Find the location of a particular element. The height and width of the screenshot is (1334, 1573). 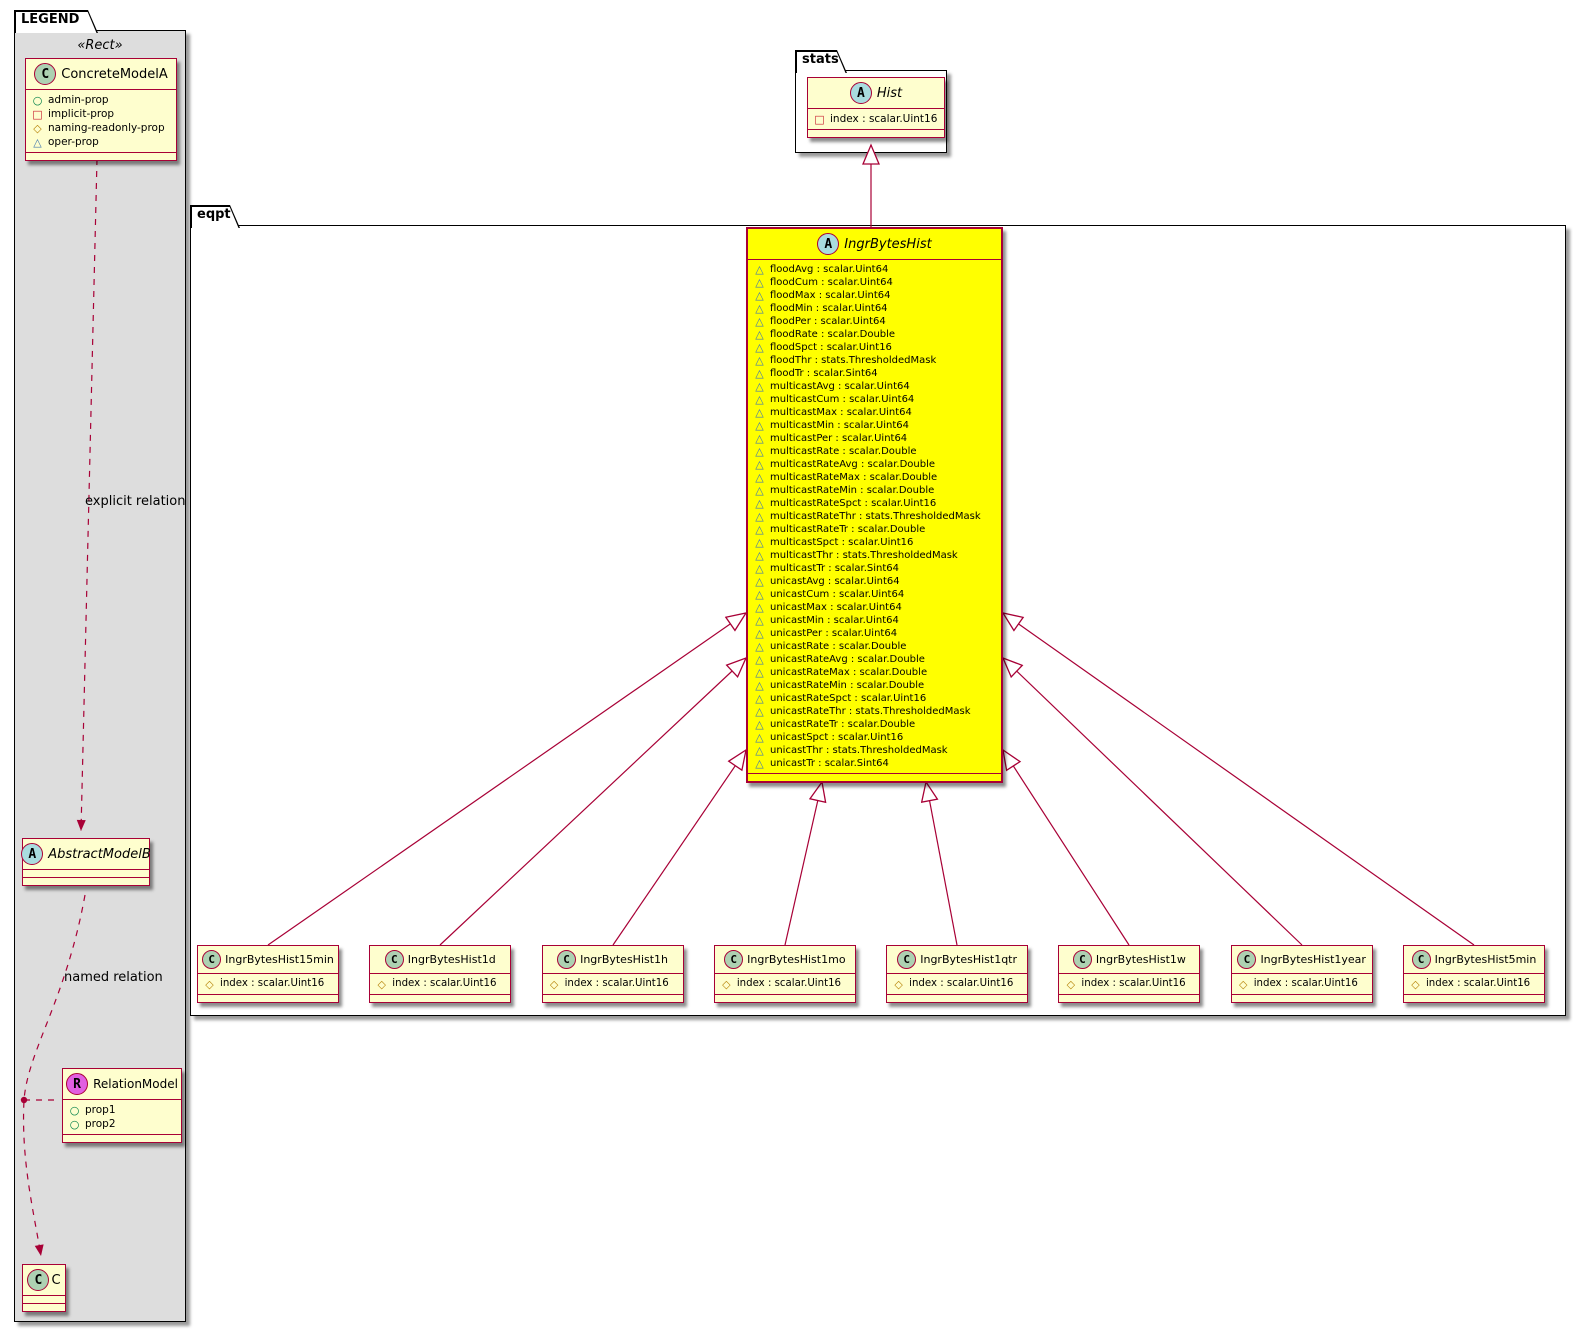

attribute-label: unicastRateSpct : scalar.Uint16 is located at coordinates (848, 698).